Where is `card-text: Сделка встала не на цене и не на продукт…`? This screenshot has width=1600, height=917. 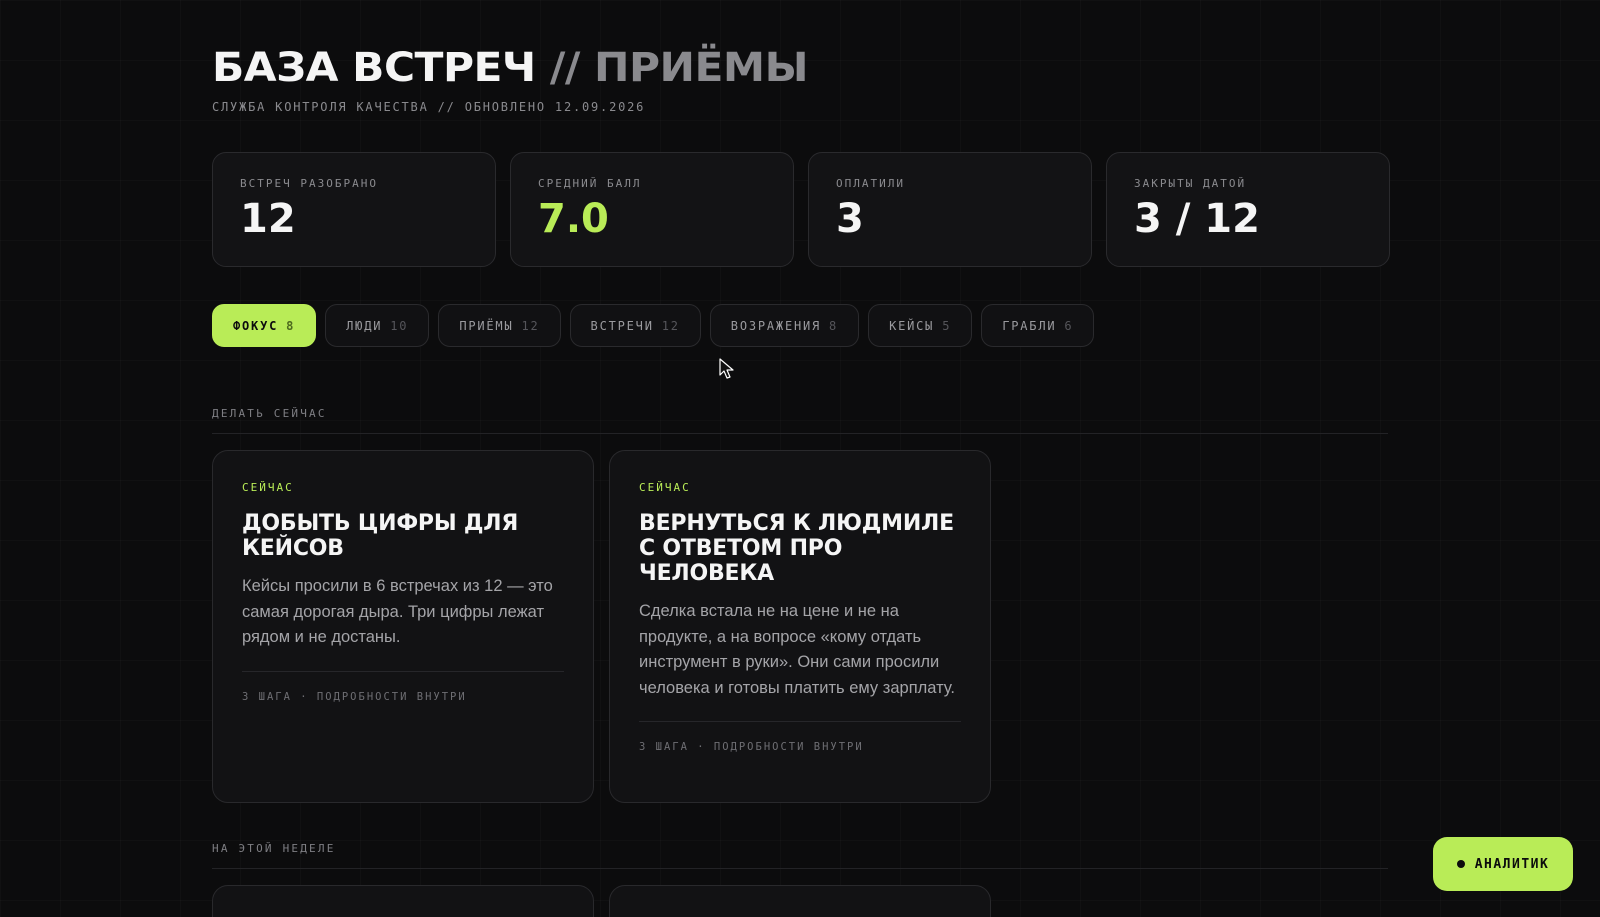 card-text: Сделка встала не на цене и не на продукт… is located at coordinates (797, 649).